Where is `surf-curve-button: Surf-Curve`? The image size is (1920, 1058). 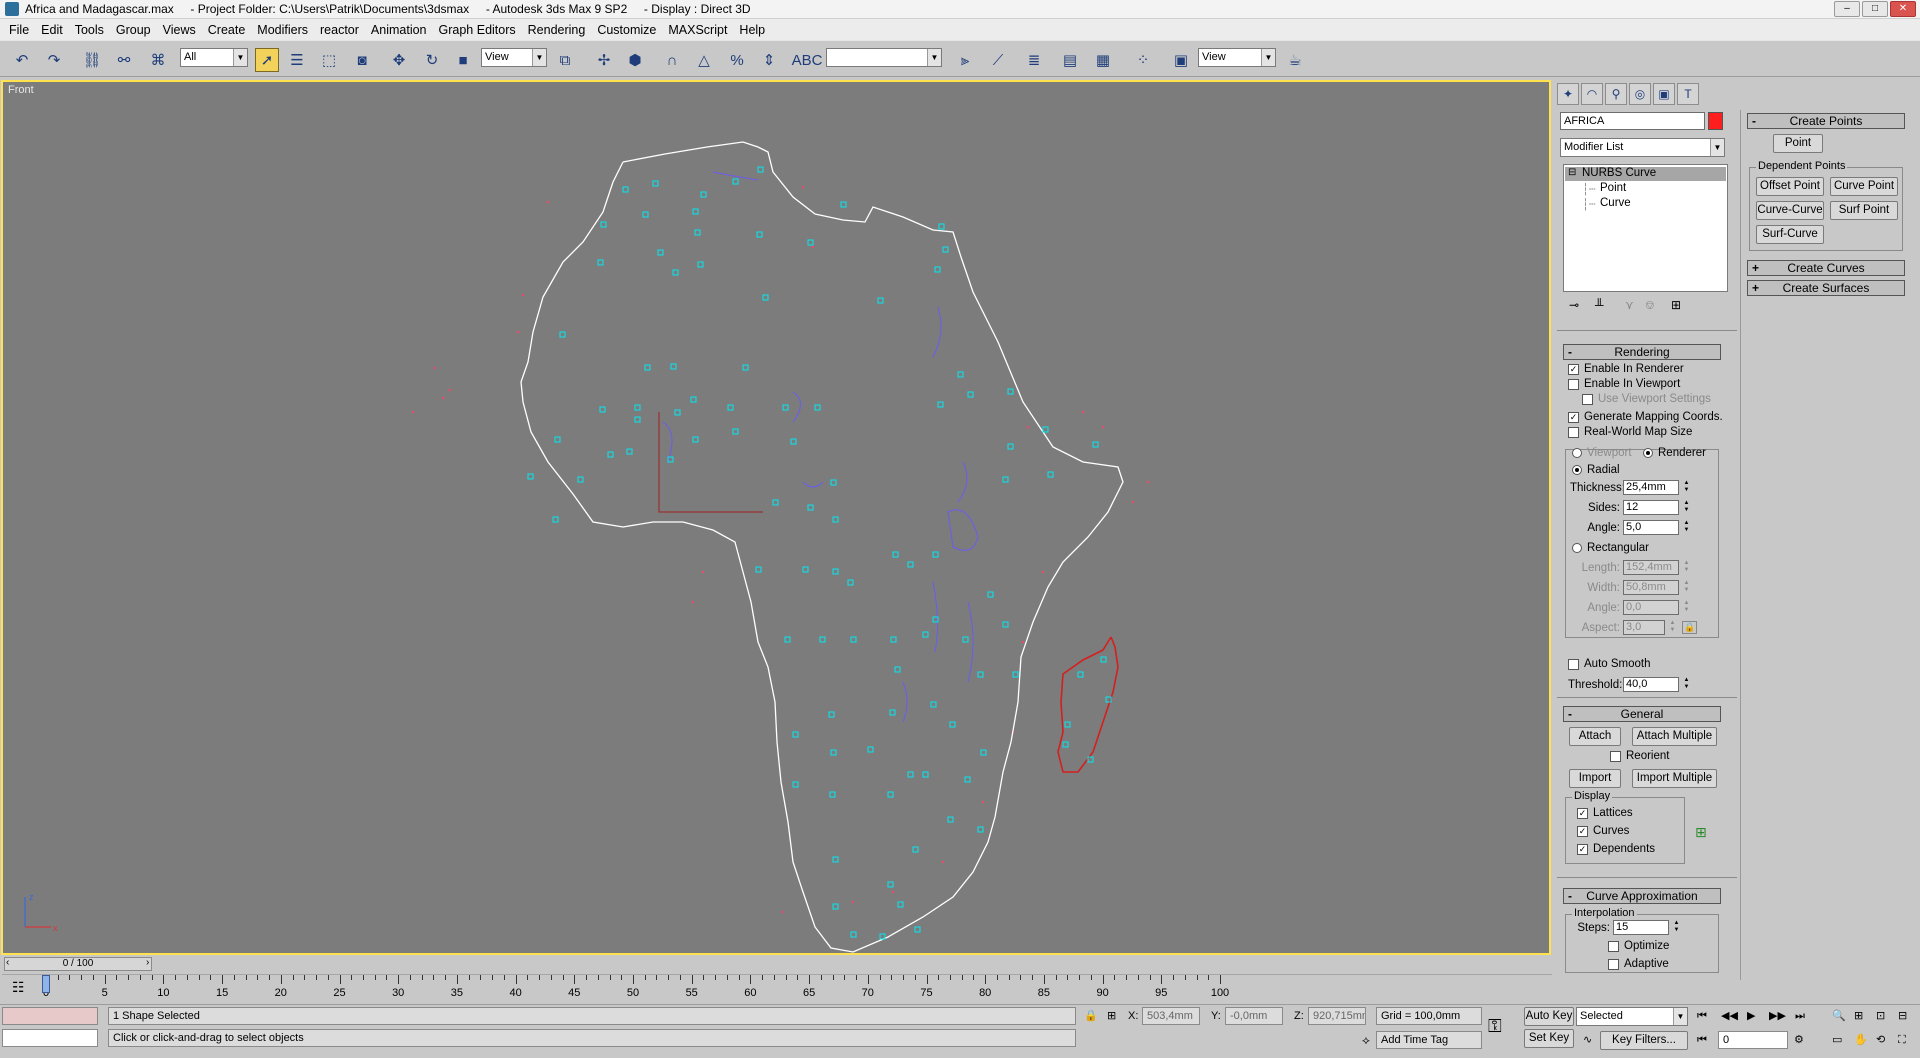
surf-curve-button: Surf-Curve is located at coordinates (1790, 234).